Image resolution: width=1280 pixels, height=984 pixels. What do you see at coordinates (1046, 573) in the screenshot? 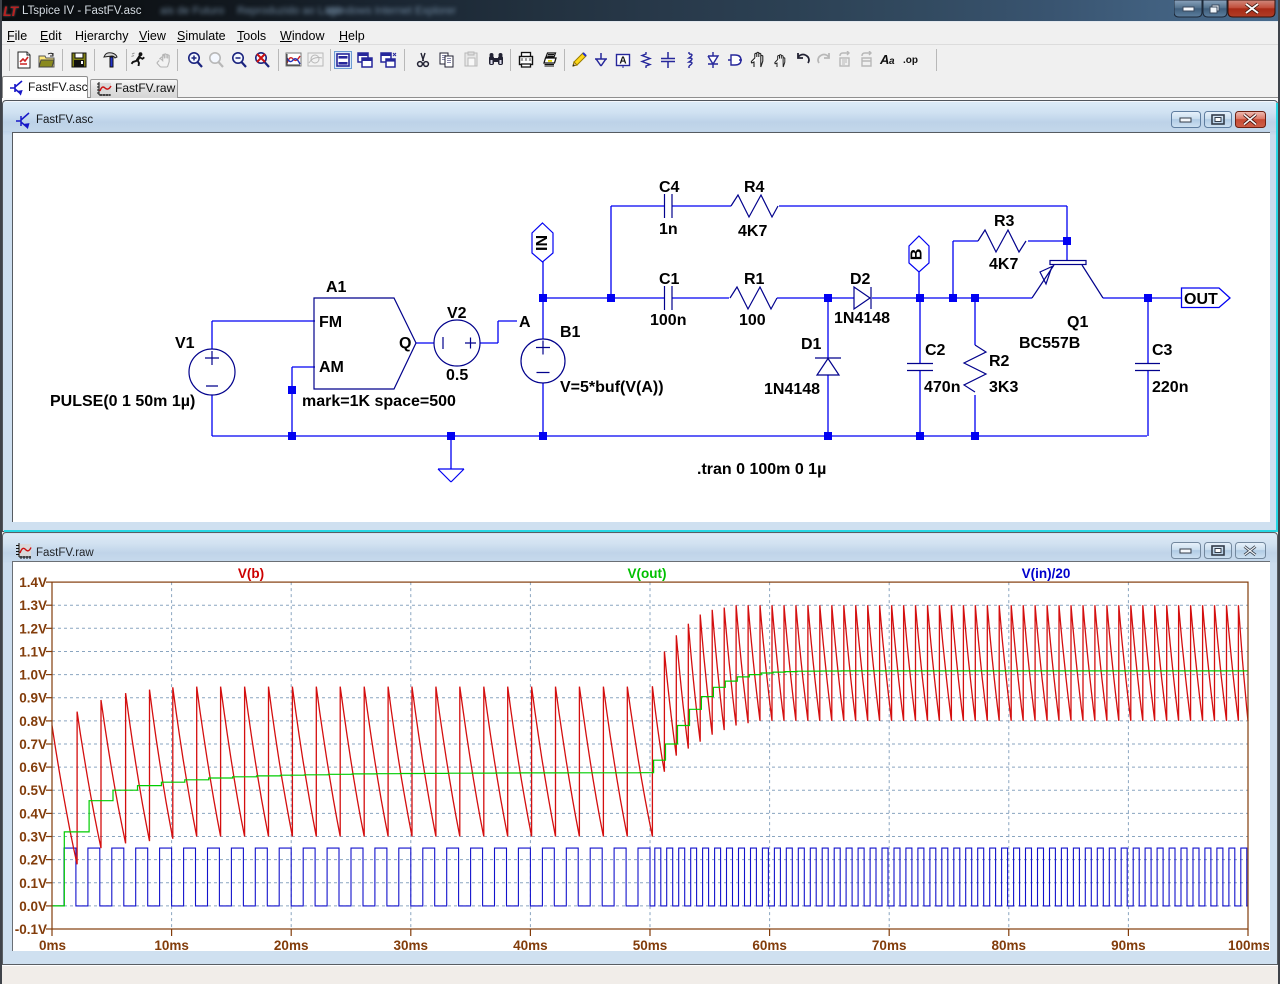
I see `svg-text: V(in)/20` at bounding box center [1046, 573].